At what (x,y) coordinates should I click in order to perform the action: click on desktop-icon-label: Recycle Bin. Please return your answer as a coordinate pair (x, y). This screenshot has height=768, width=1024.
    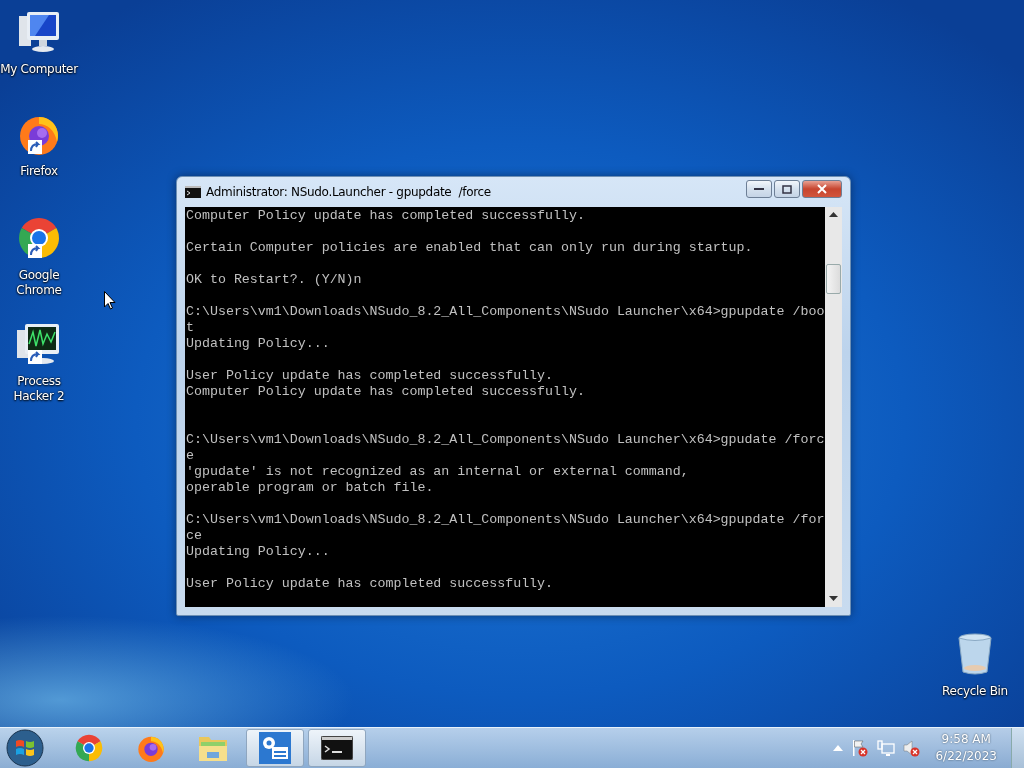
    Looking at the image, I should click on (975, 691).